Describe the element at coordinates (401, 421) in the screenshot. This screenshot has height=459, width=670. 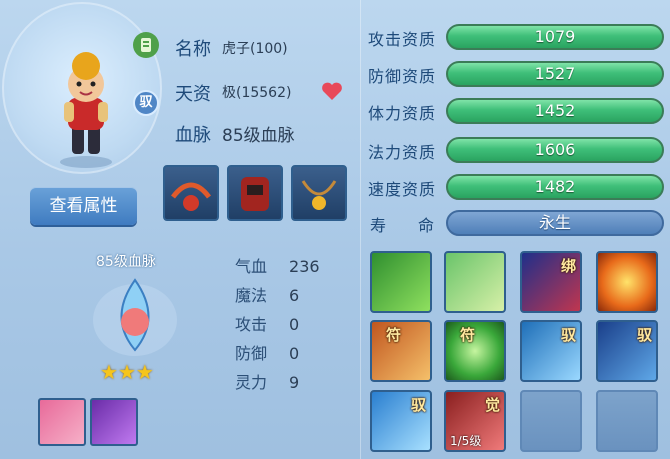
I see `skill-slot-9: 驭` at that location.